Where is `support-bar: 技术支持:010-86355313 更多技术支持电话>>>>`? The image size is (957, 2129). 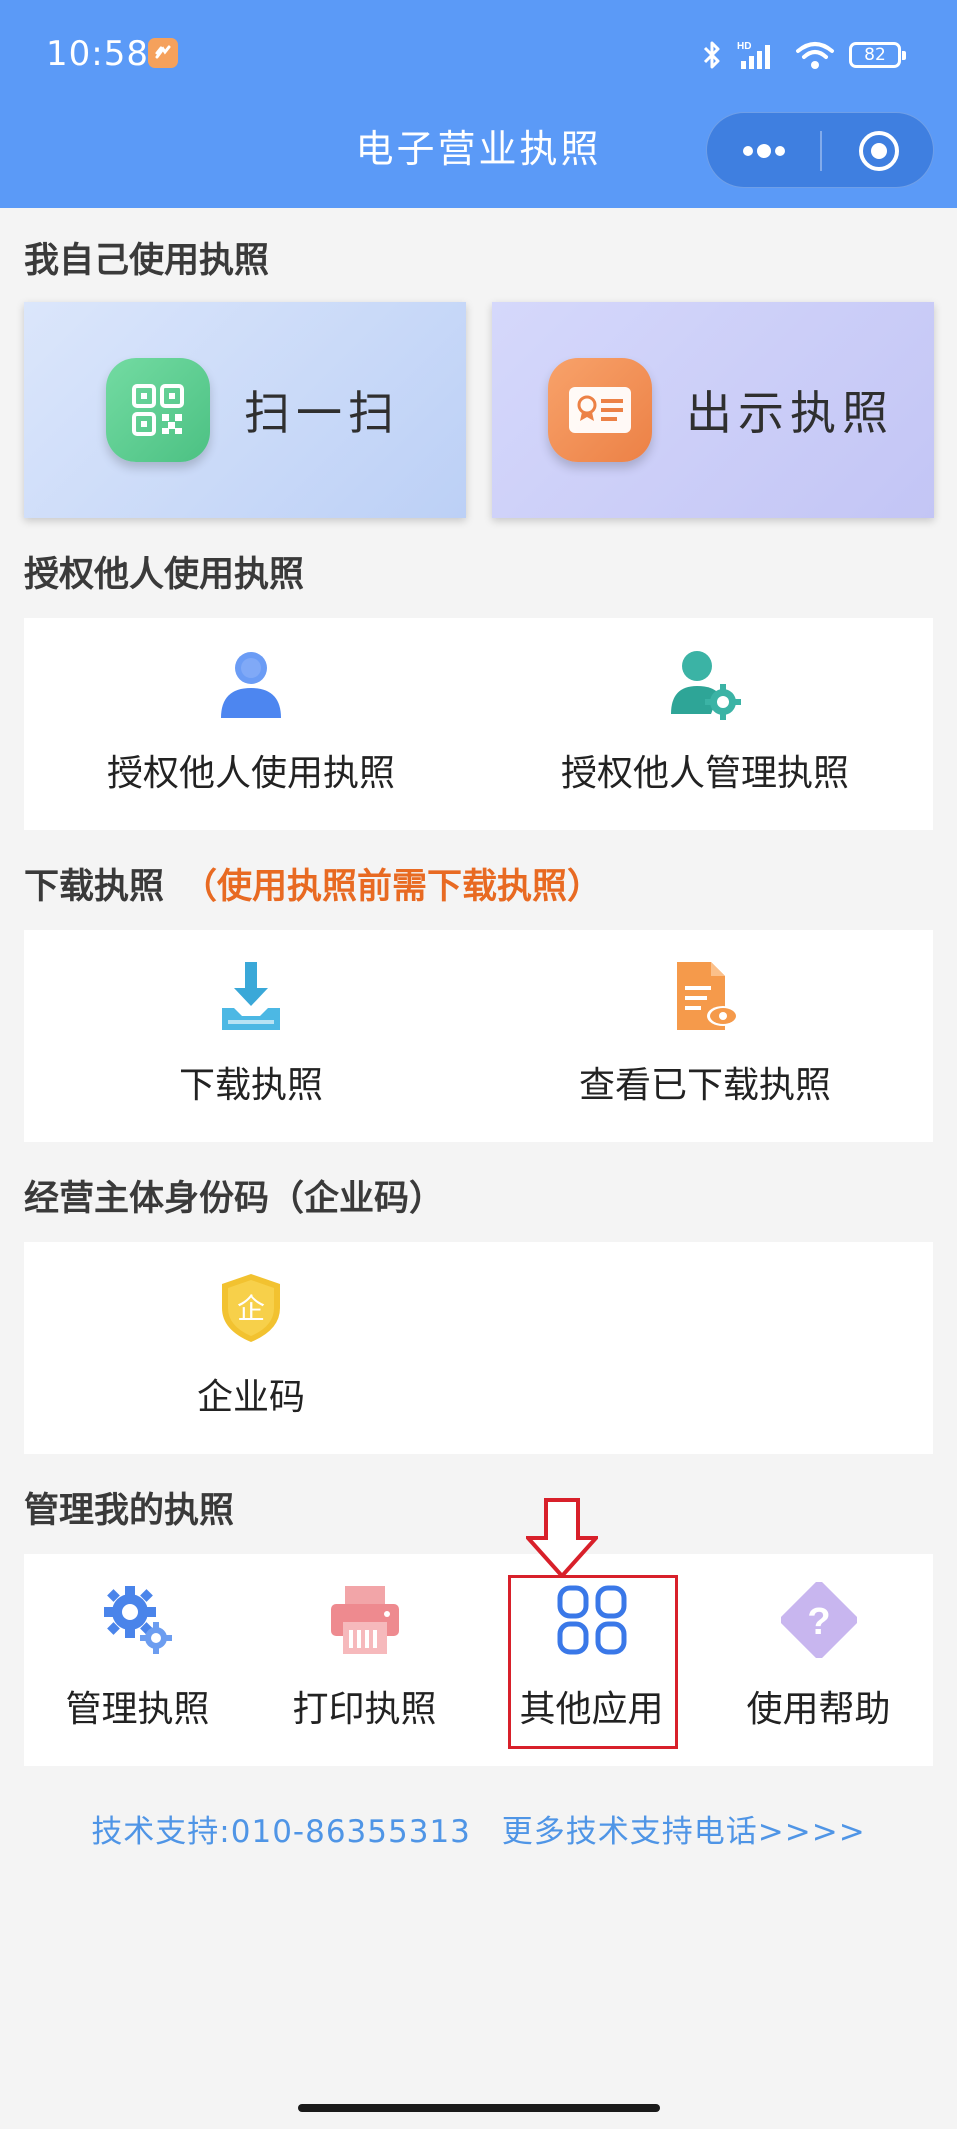 support-bar: 技术支持:010-86355313 更多技术支持电话>>>> is located at coordinates (478, 1828).